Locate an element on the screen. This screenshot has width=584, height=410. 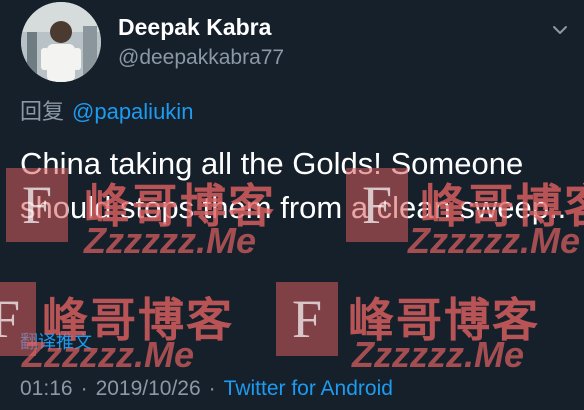
watermark-title: 峰哥博客 is located at coordinates (444, 320).